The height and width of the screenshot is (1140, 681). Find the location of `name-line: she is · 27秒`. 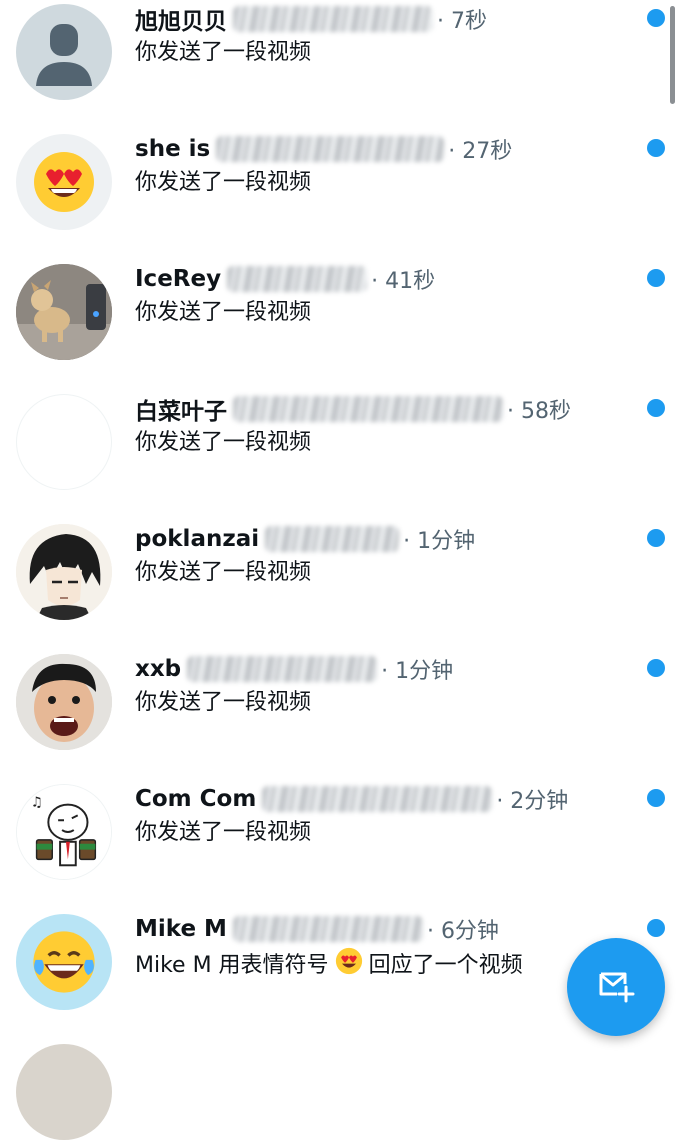

name-line: she is · 27秒 is located at coordinates (323, 149).